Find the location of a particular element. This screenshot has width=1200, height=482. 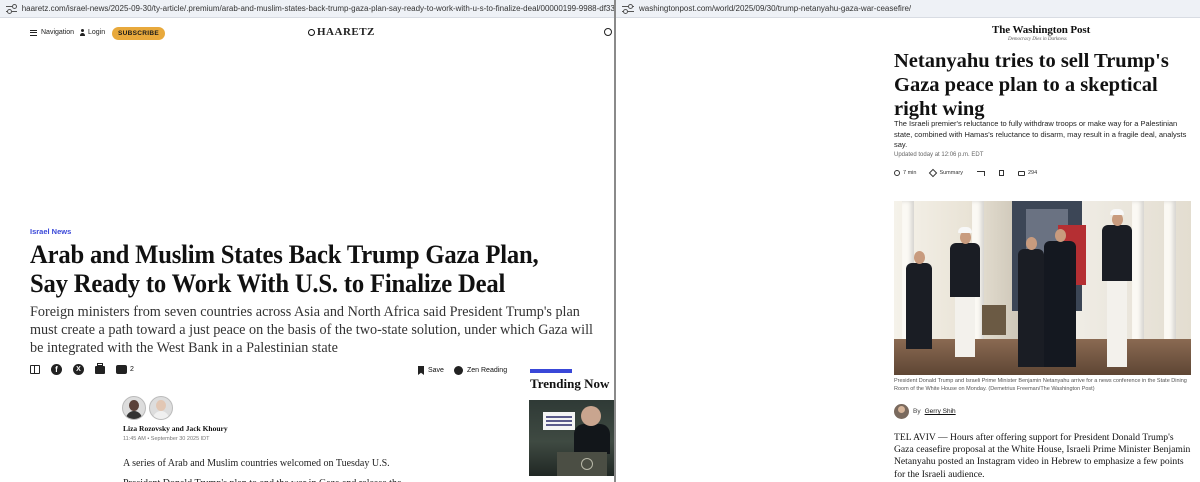

trending-heading: Trending Now is located at coordinates (570, 383).